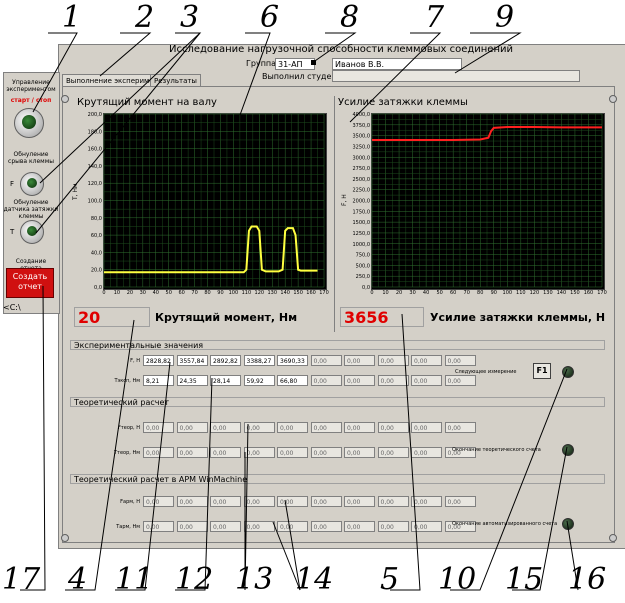  Describe the element at coordinates (21, 579) in the screenshot. I see `callout-17: 17` at that location.